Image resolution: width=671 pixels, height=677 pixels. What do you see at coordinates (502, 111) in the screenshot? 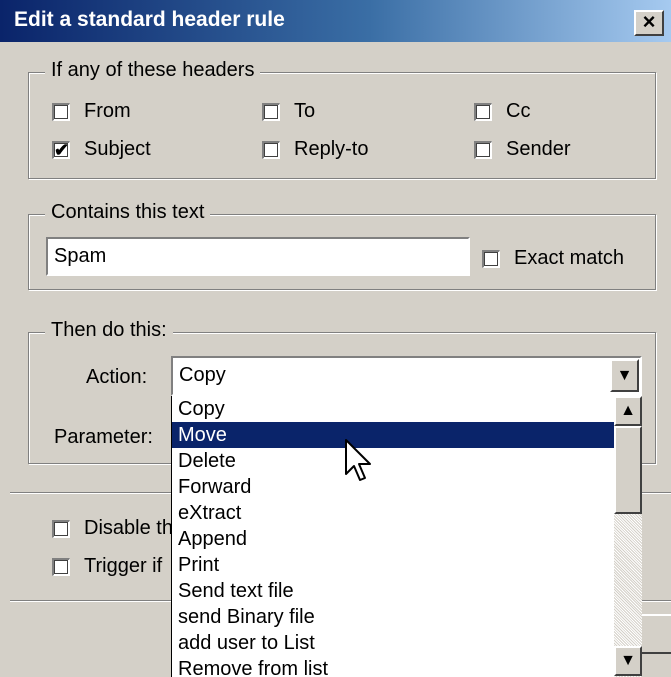
I see `checkbox-cc: Cc` at bounding box center [502, 111].